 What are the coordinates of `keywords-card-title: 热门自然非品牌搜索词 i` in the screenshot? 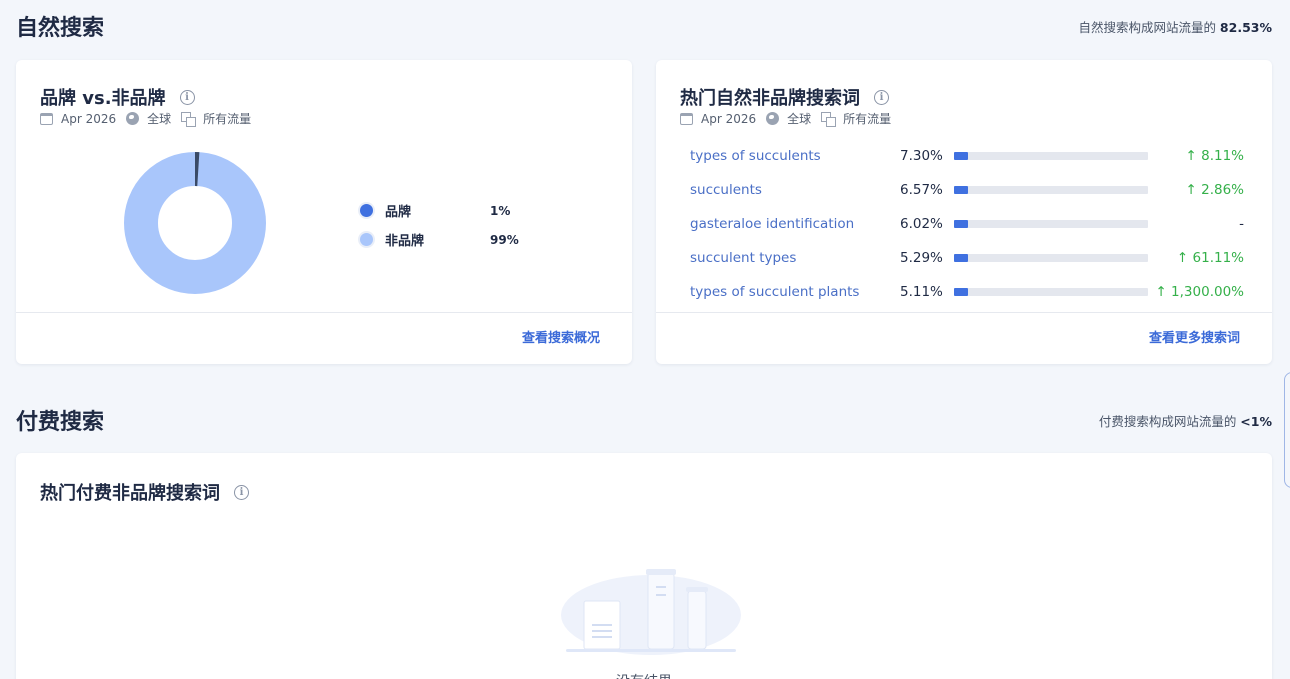 It's located at (784, 97).